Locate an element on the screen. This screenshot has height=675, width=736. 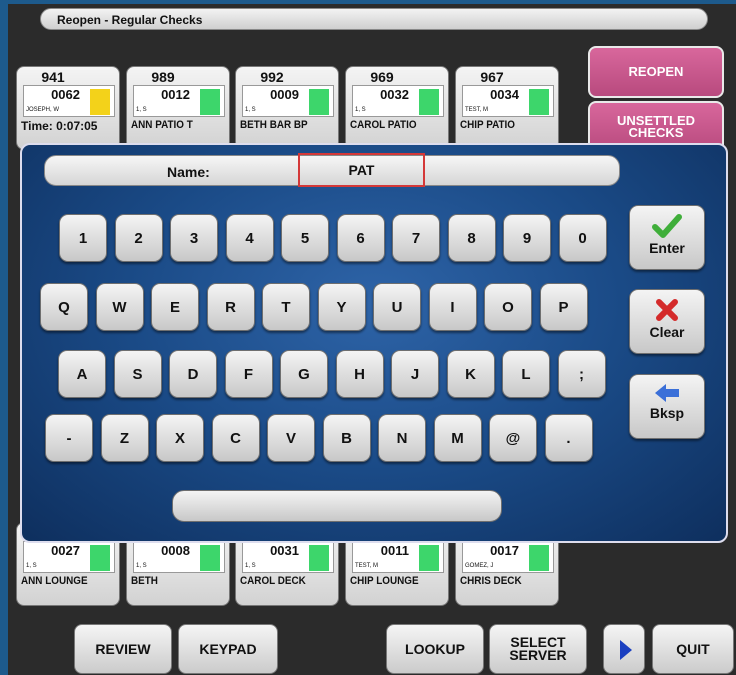
check-label: CAROL PATIO is located at coordinates (383, 125).